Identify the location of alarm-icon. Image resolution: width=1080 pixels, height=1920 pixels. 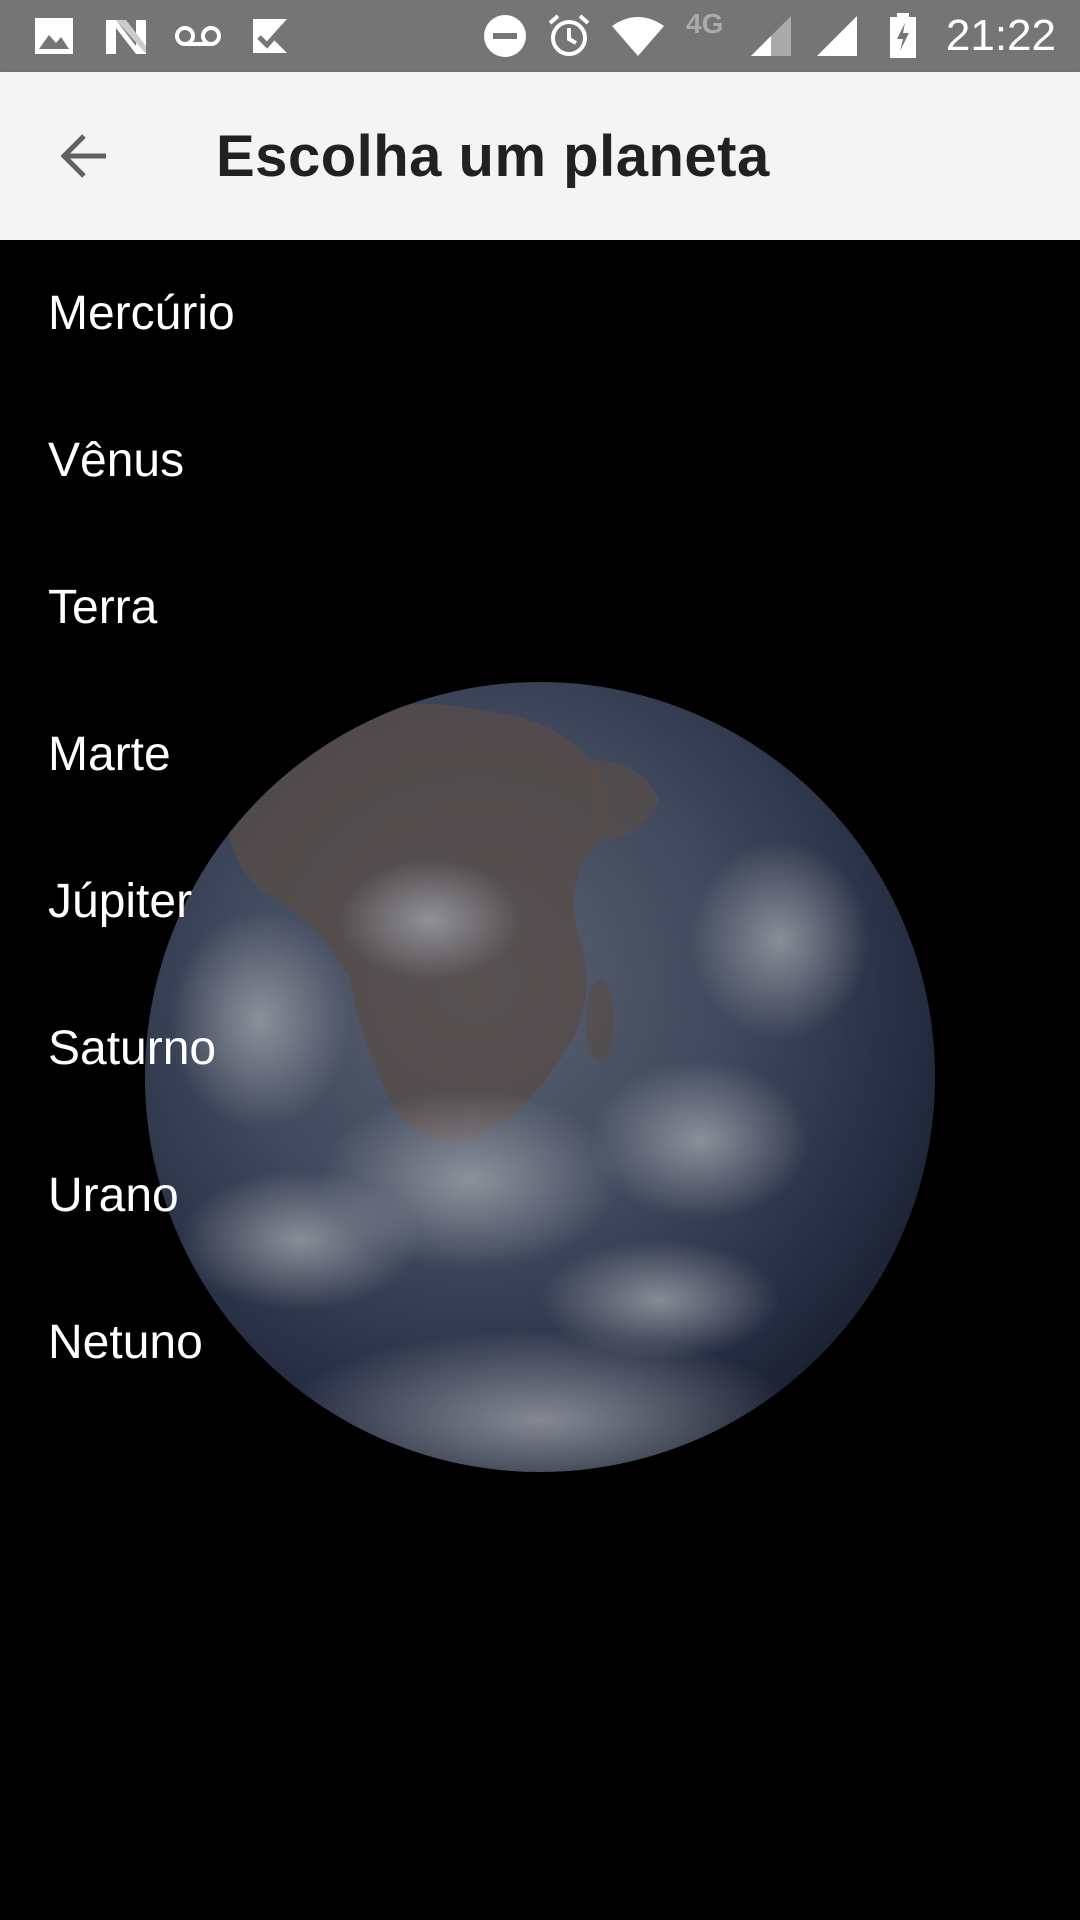
(569, 36).